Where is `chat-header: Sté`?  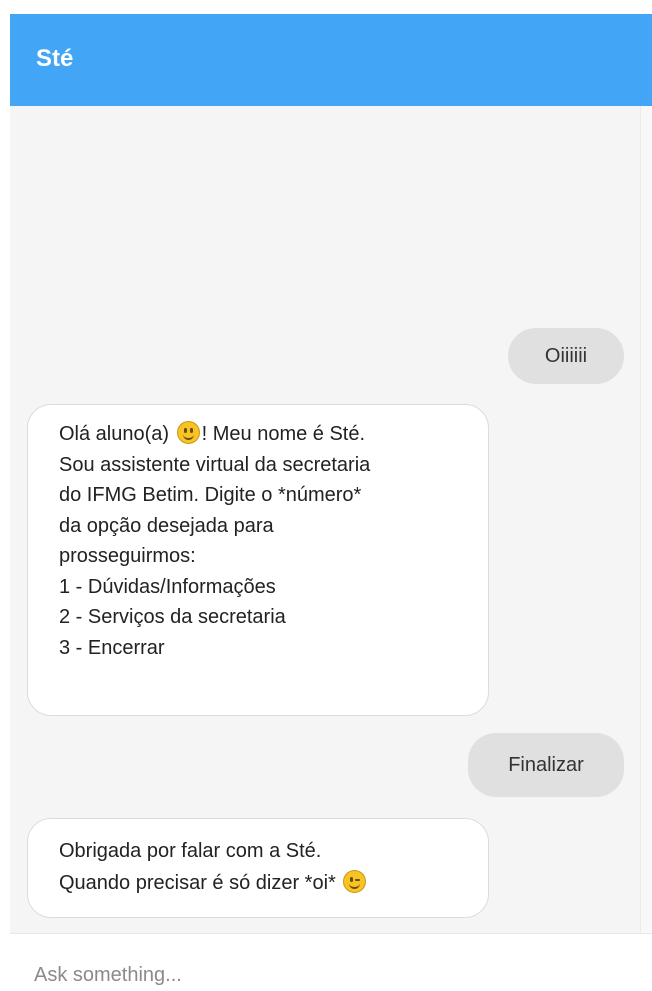 chat-header: Sté is located at coordinates (331, 60).